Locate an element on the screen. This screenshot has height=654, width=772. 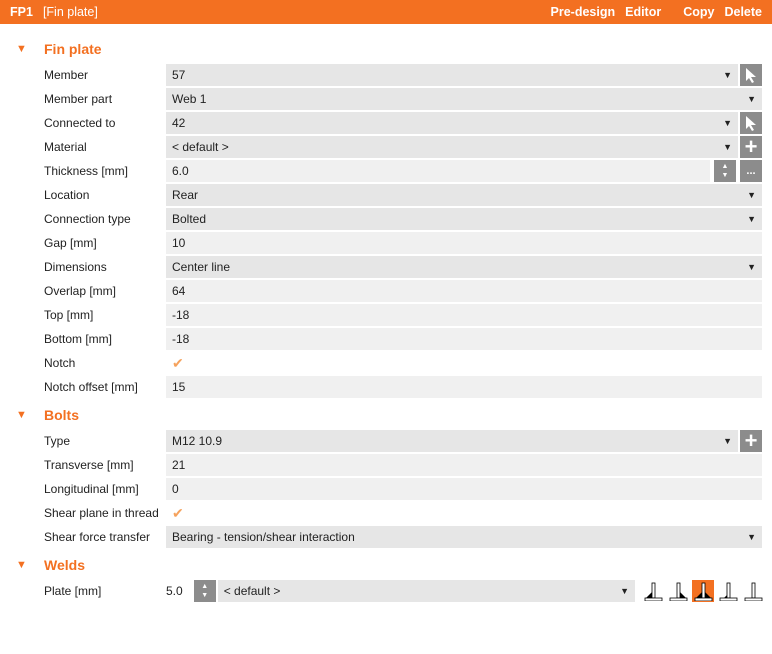
row-transverse: Transverse [mm] 21 is located at coordinates (386, 465).